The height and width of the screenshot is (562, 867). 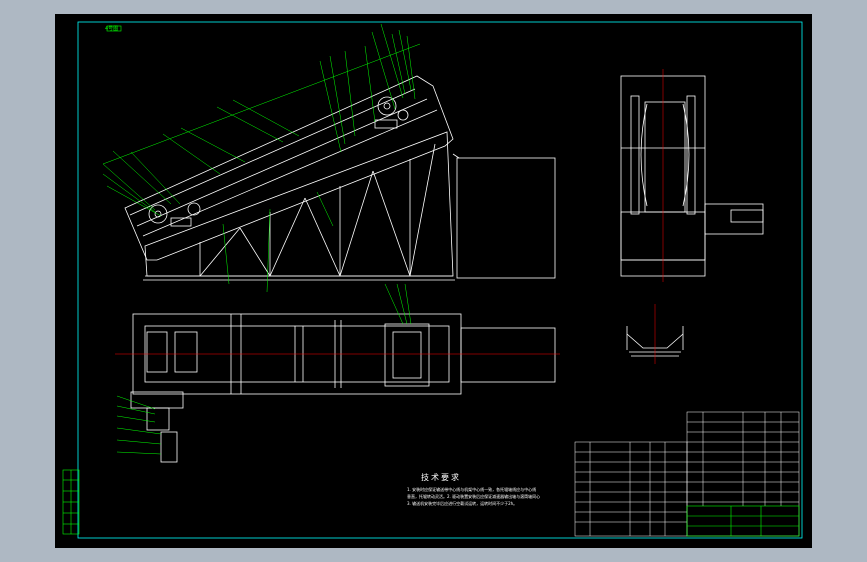 What do you see at coordinates (441, 477) in the screenshot?
I see `technical-requirements-title: 技术要求` at bounding box center [441, 477].